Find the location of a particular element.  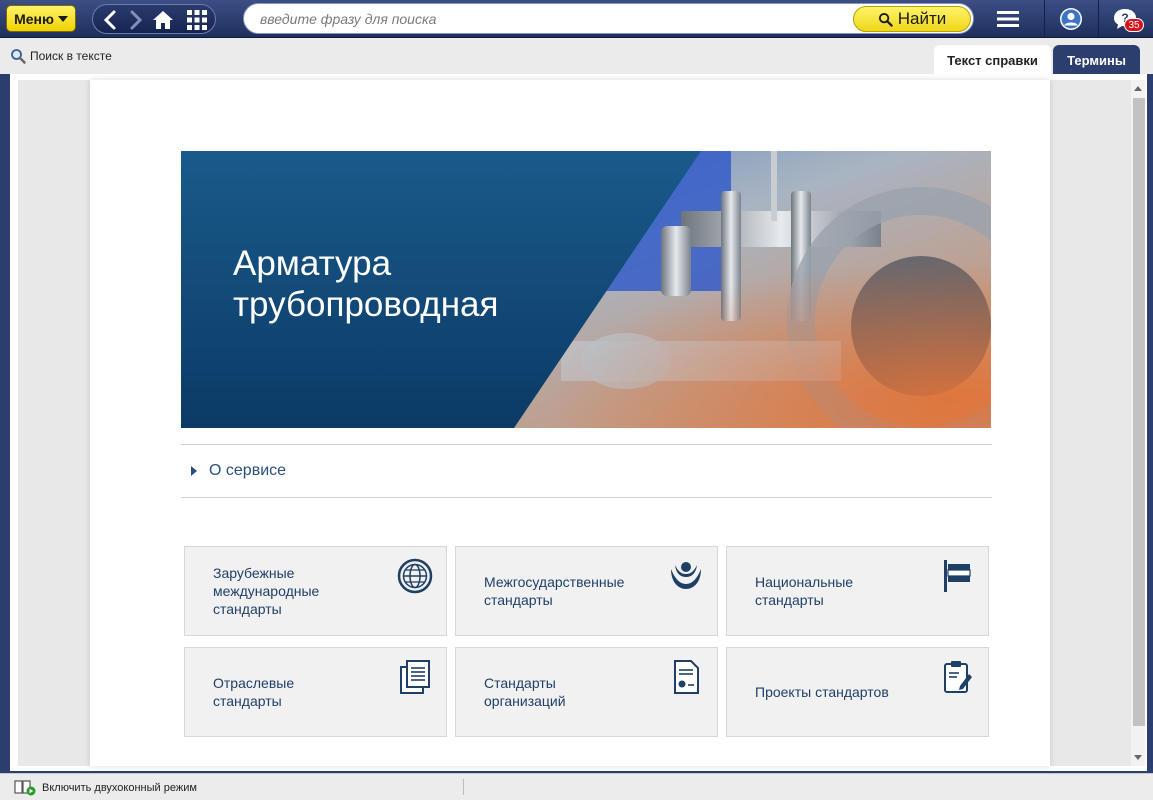

status-bar: Включить двухоконный режим is located at coordinates (576, 786).